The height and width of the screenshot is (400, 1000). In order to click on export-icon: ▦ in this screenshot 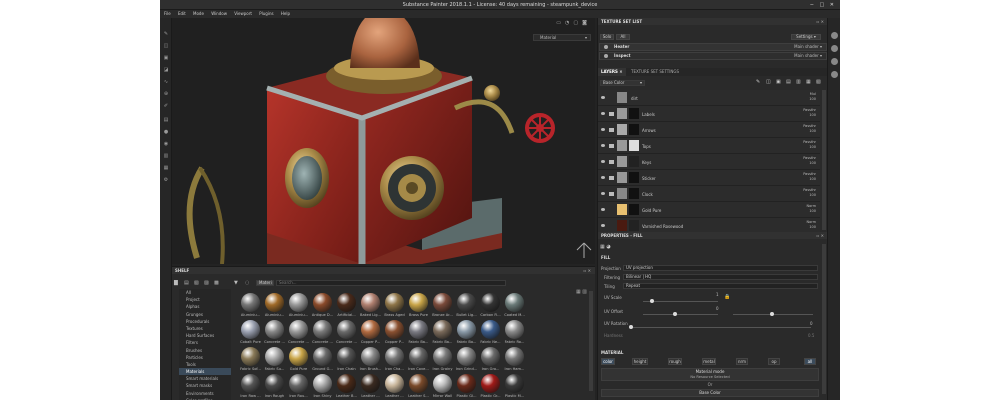, I will do `click(166, 168)`.